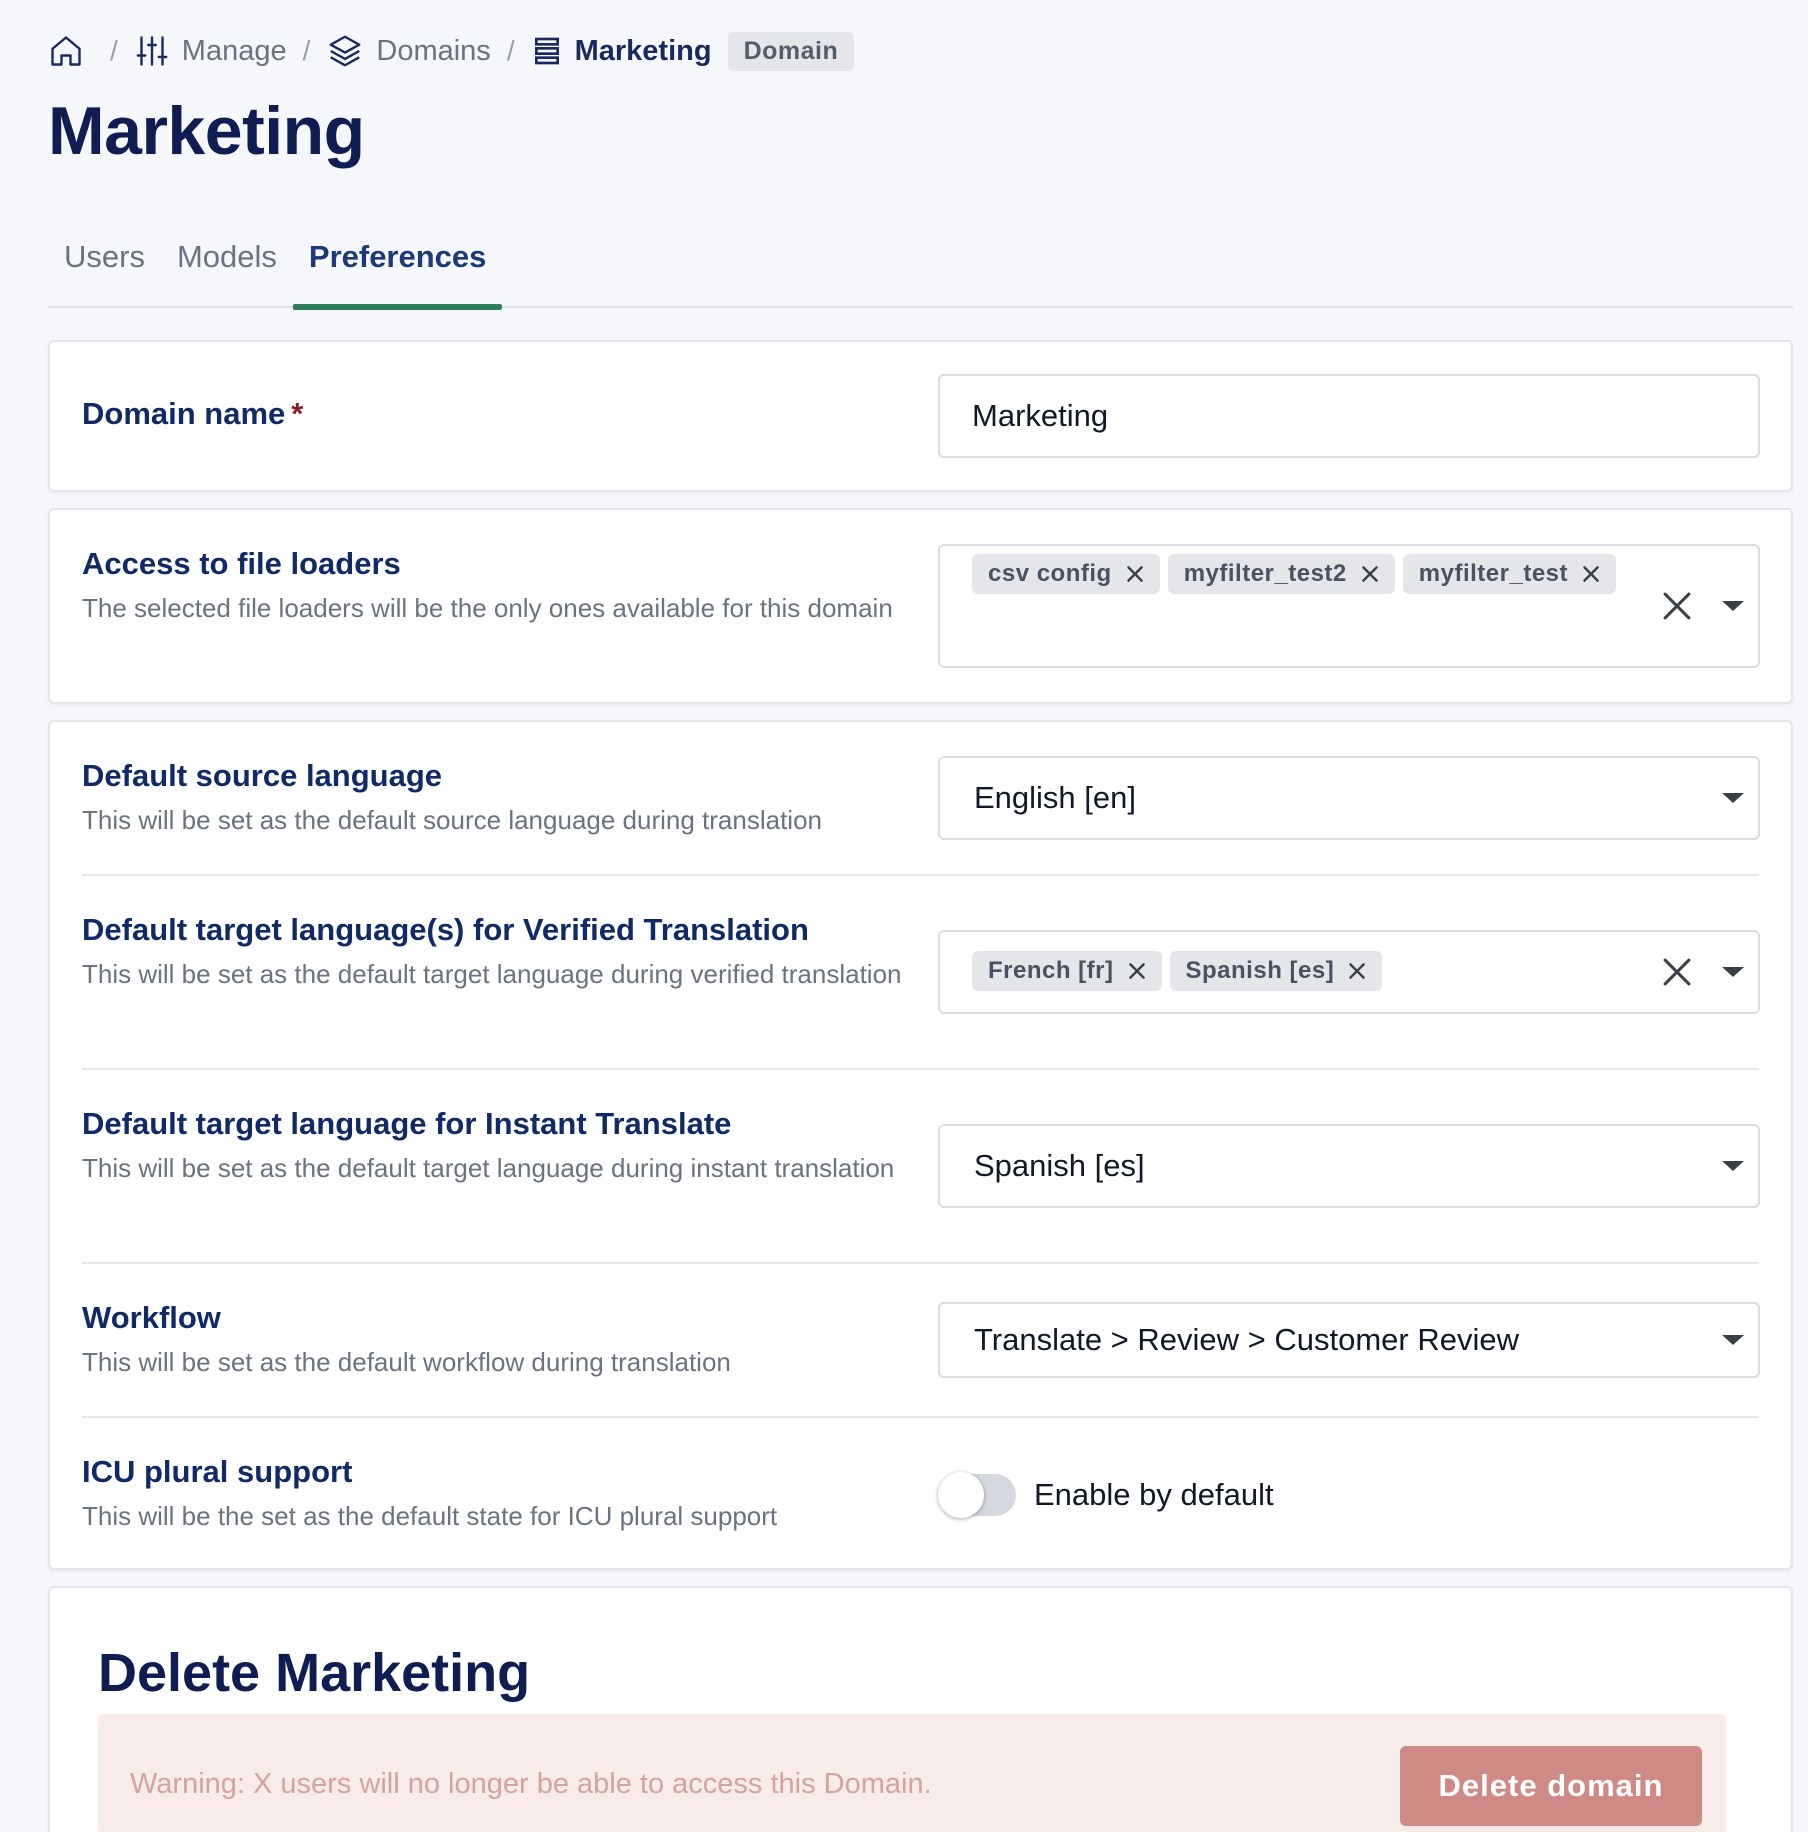  I want to click on verified-target-multiselect: French [fr] Spanish [es], so click(1349, 972).